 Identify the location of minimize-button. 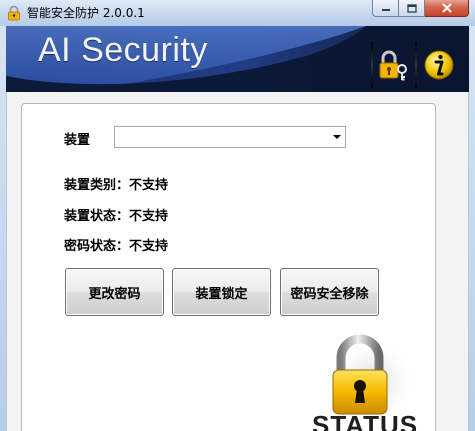
(385, 8).